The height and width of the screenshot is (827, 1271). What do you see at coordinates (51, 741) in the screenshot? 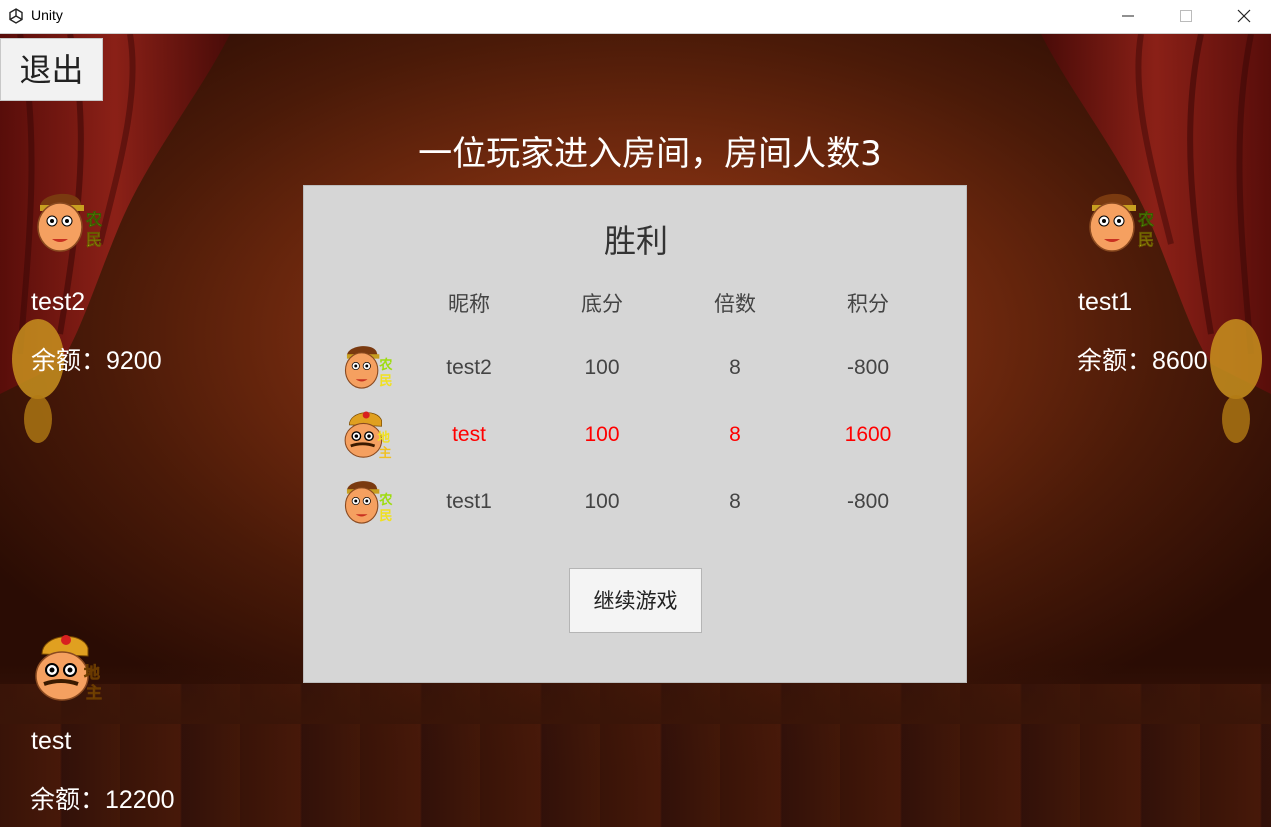
I see `player-name: test` at bounding box center [51, 741].